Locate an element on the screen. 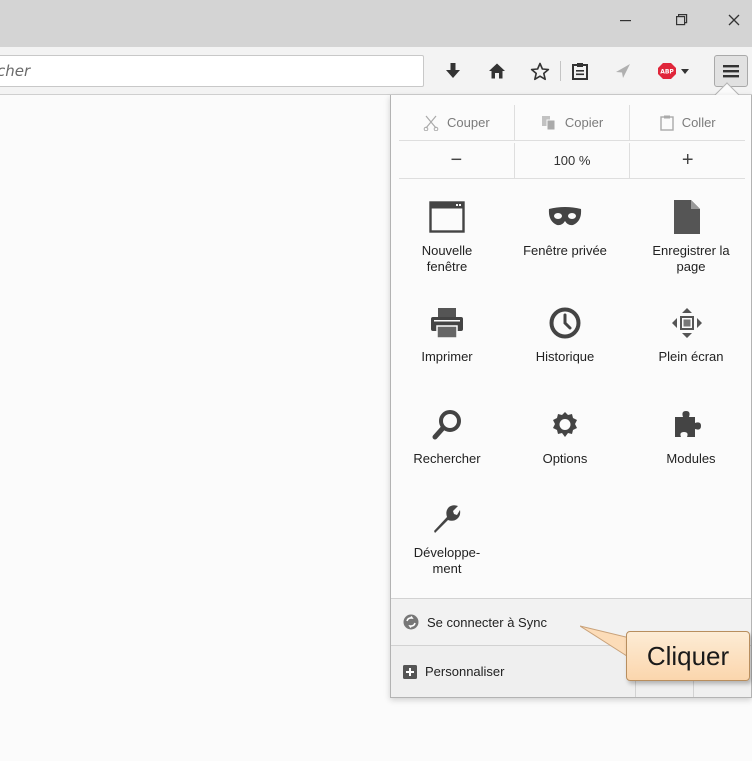 This screenshot has width=752, height=761. paste-icon is located at coordinates (666, 123).